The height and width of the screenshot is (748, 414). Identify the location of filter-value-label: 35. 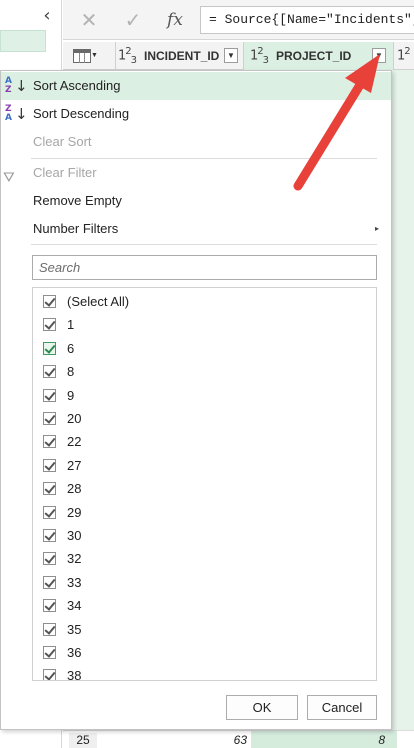
(74, 629).